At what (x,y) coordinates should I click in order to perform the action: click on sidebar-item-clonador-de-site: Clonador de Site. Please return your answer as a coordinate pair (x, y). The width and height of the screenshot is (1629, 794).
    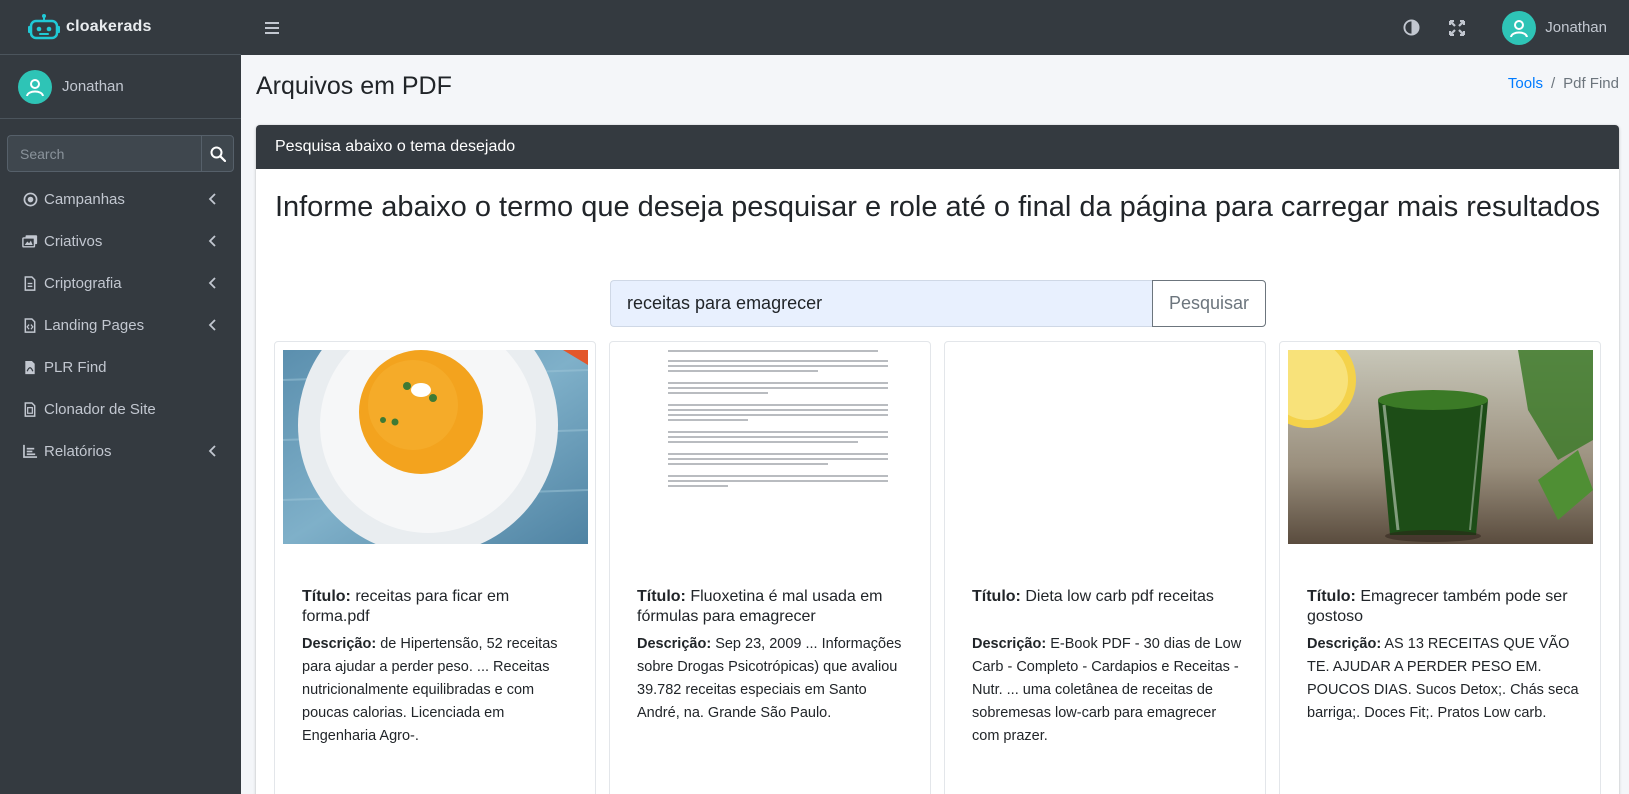
    Looking at the image, I should click on (120, 409).